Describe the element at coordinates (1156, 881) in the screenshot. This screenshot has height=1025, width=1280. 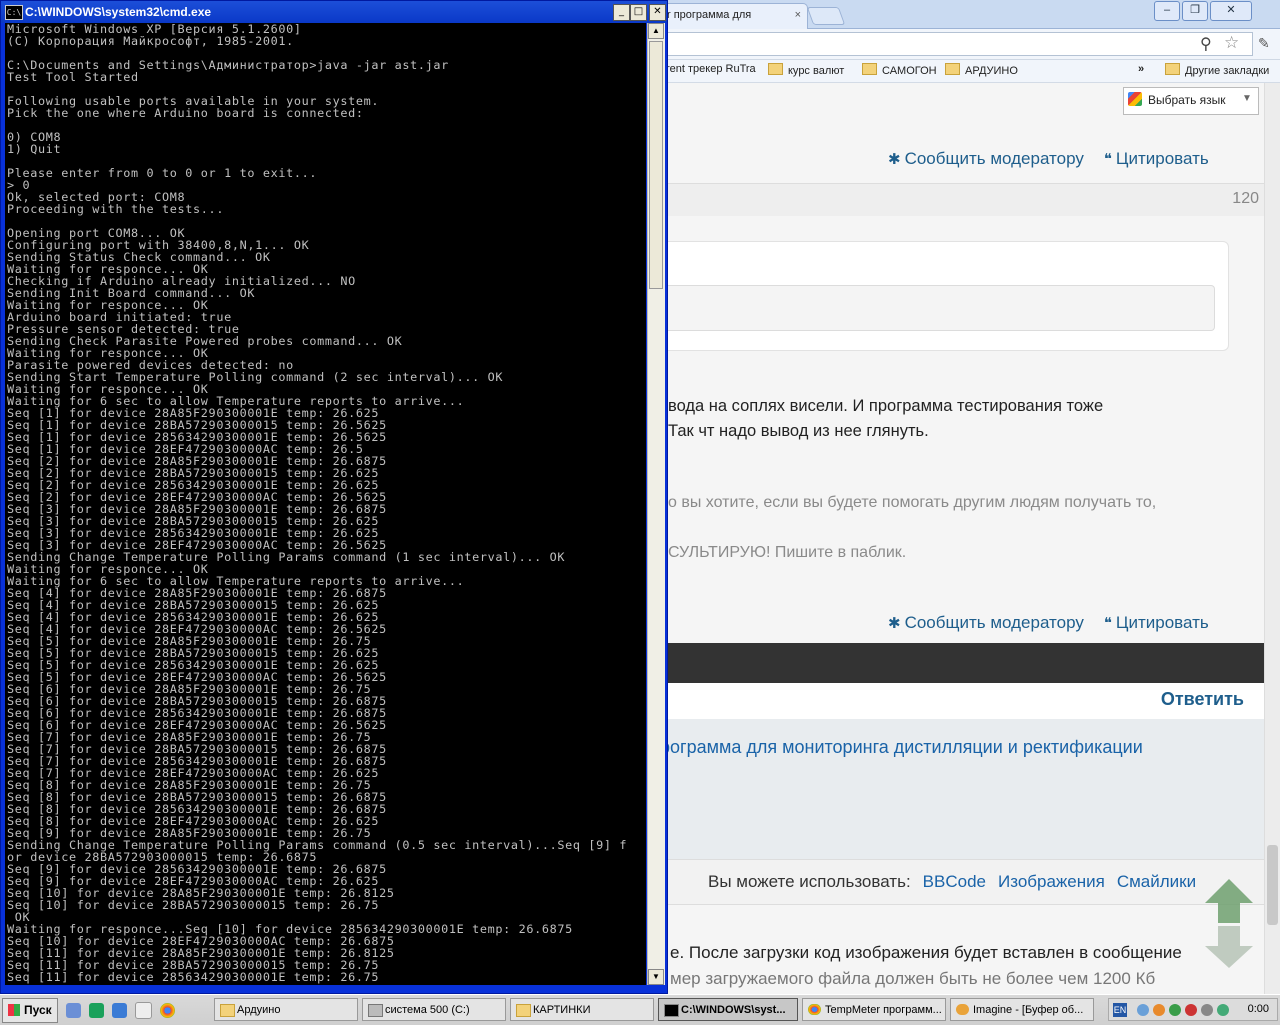
I see `smilies-link: Смайлики` at that location.